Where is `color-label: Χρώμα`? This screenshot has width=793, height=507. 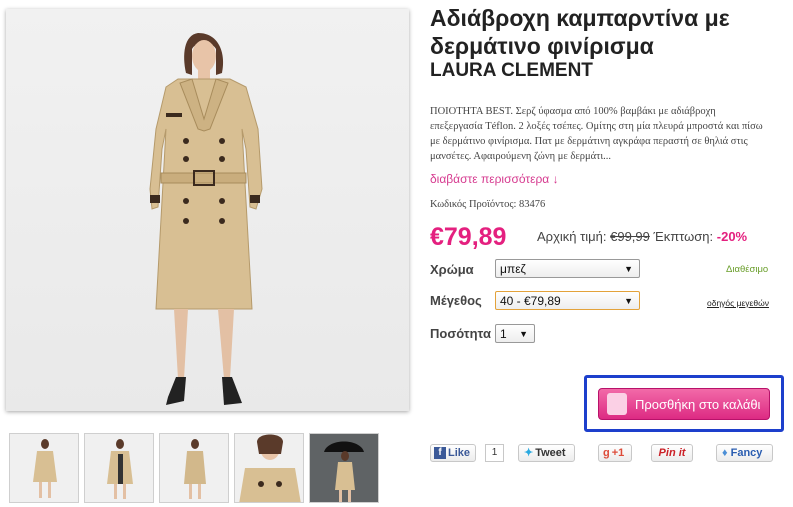
color-label: Χρώμα is located at coordinates (452, 269).